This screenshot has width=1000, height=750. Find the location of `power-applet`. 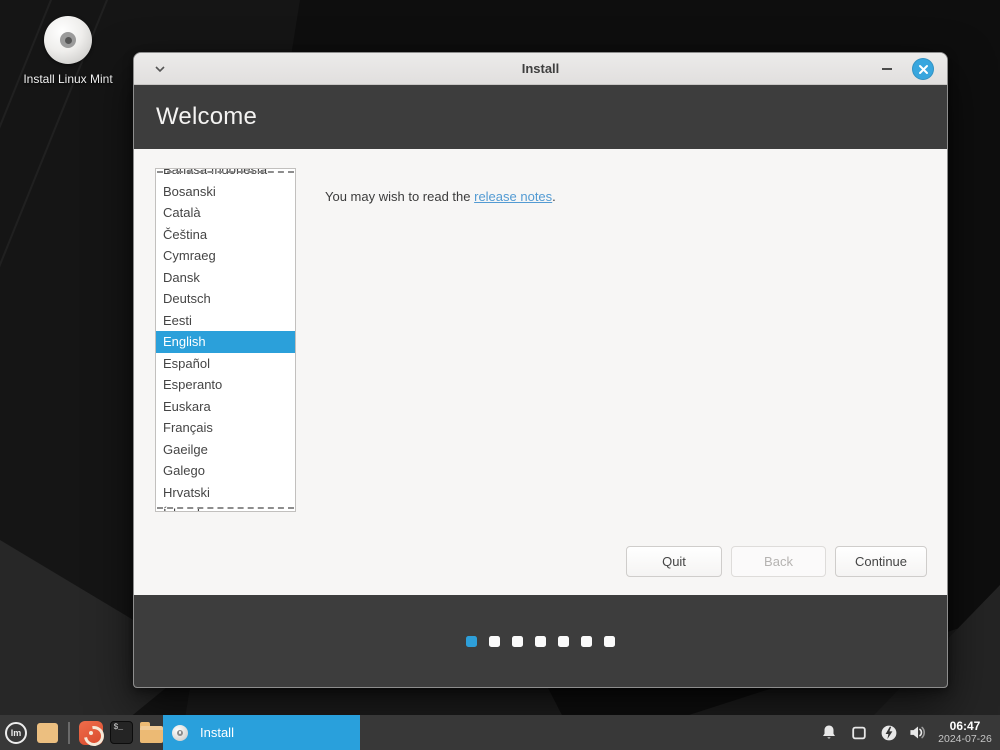

power-applet is located at coordinates (888, 732).